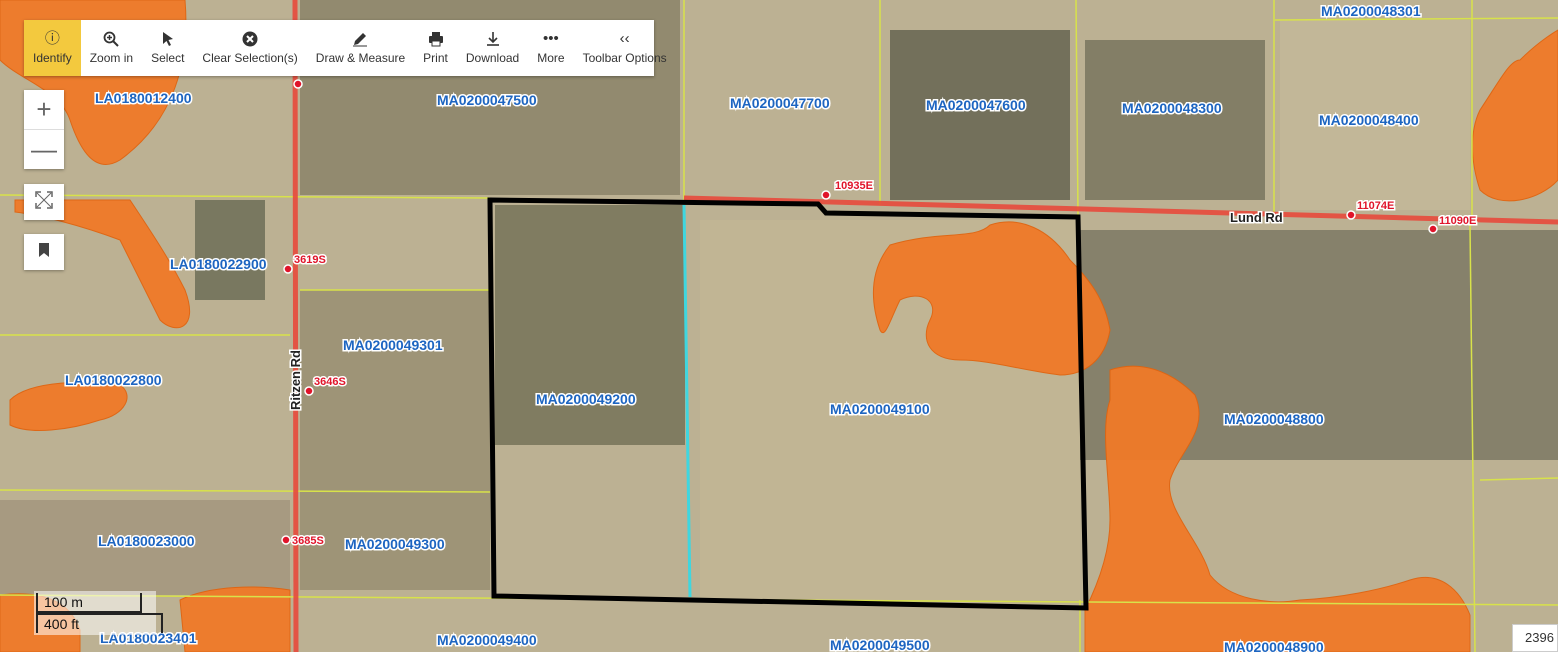 Image resolution: width=1558 pixels, height=652 pixels. I want to click on minus-icon: —, so click(44, 149).